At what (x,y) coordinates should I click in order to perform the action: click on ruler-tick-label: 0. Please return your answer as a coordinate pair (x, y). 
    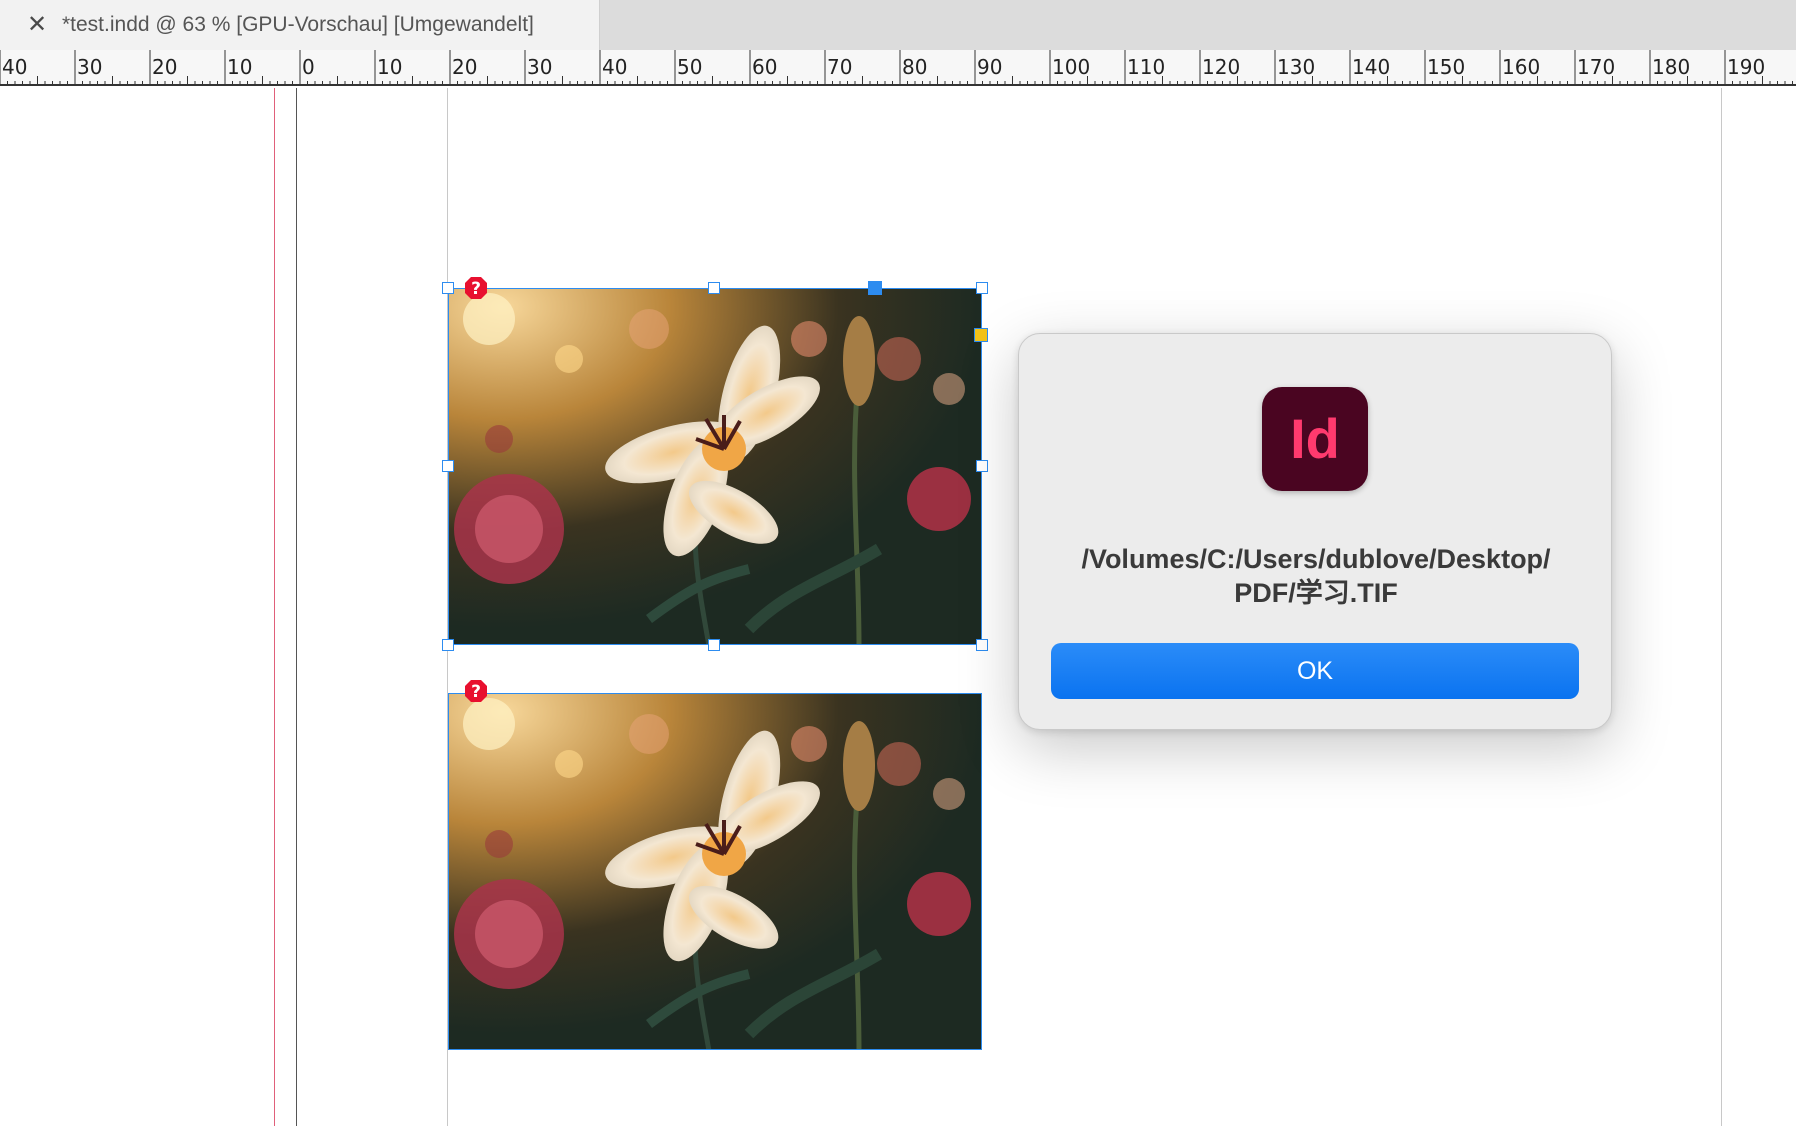
    Looking at the image, I should click on (308, 67).